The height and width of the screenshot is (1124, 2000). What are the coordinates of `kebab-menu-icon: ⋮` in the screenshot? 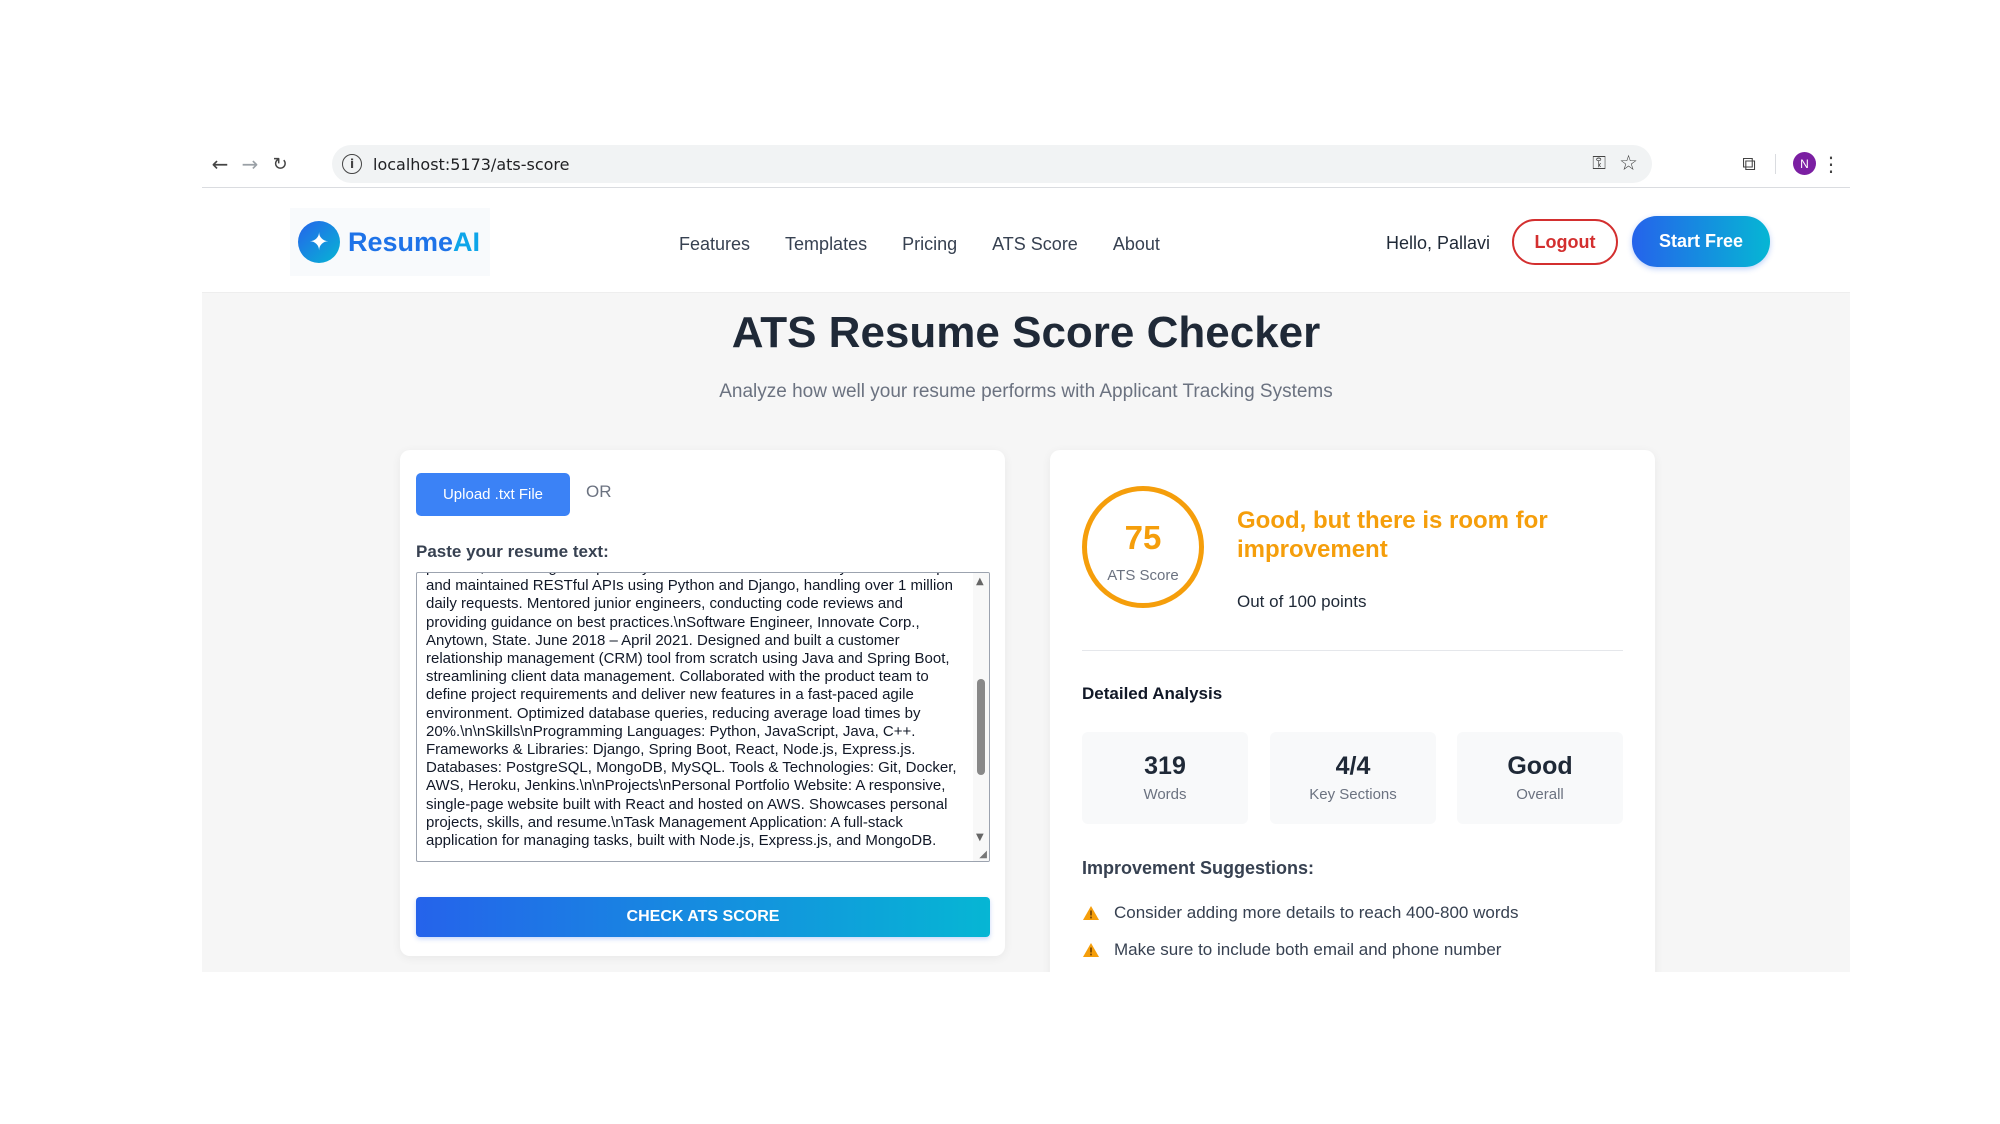 It's located at (1831, 164).